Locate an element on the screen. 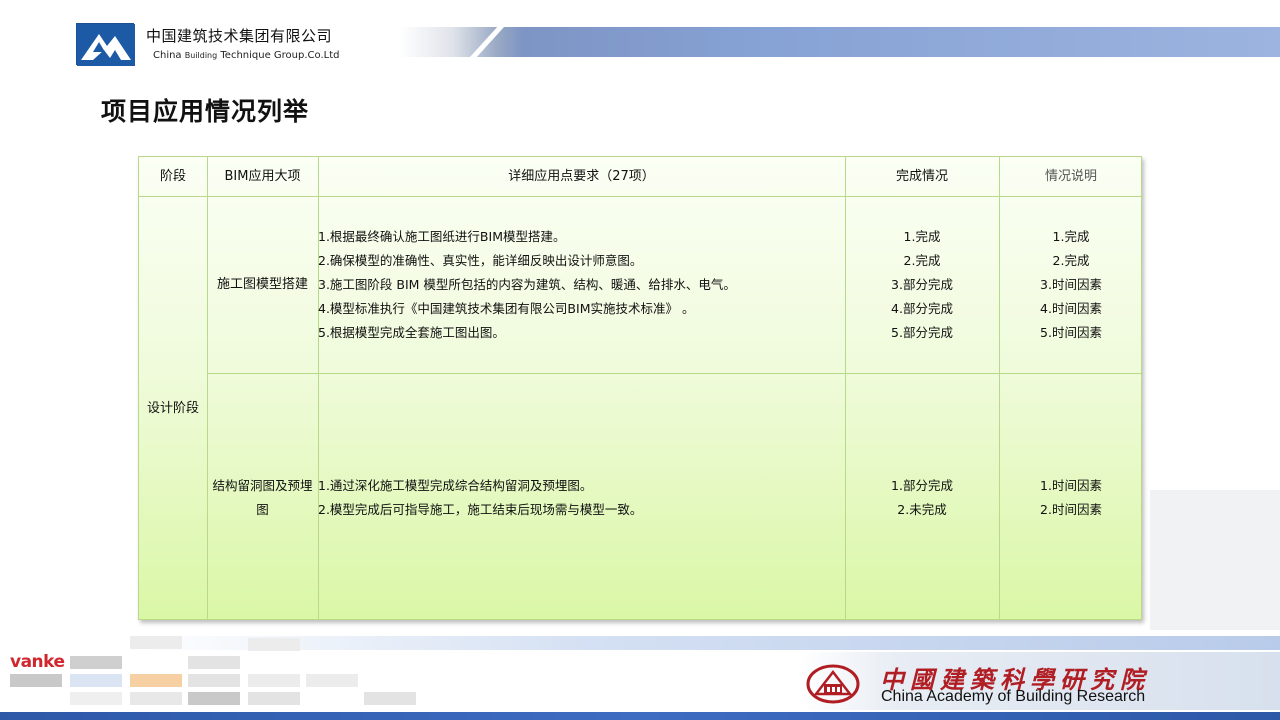  header-category: BIM应用大项 is located at coordinates (262, 176).